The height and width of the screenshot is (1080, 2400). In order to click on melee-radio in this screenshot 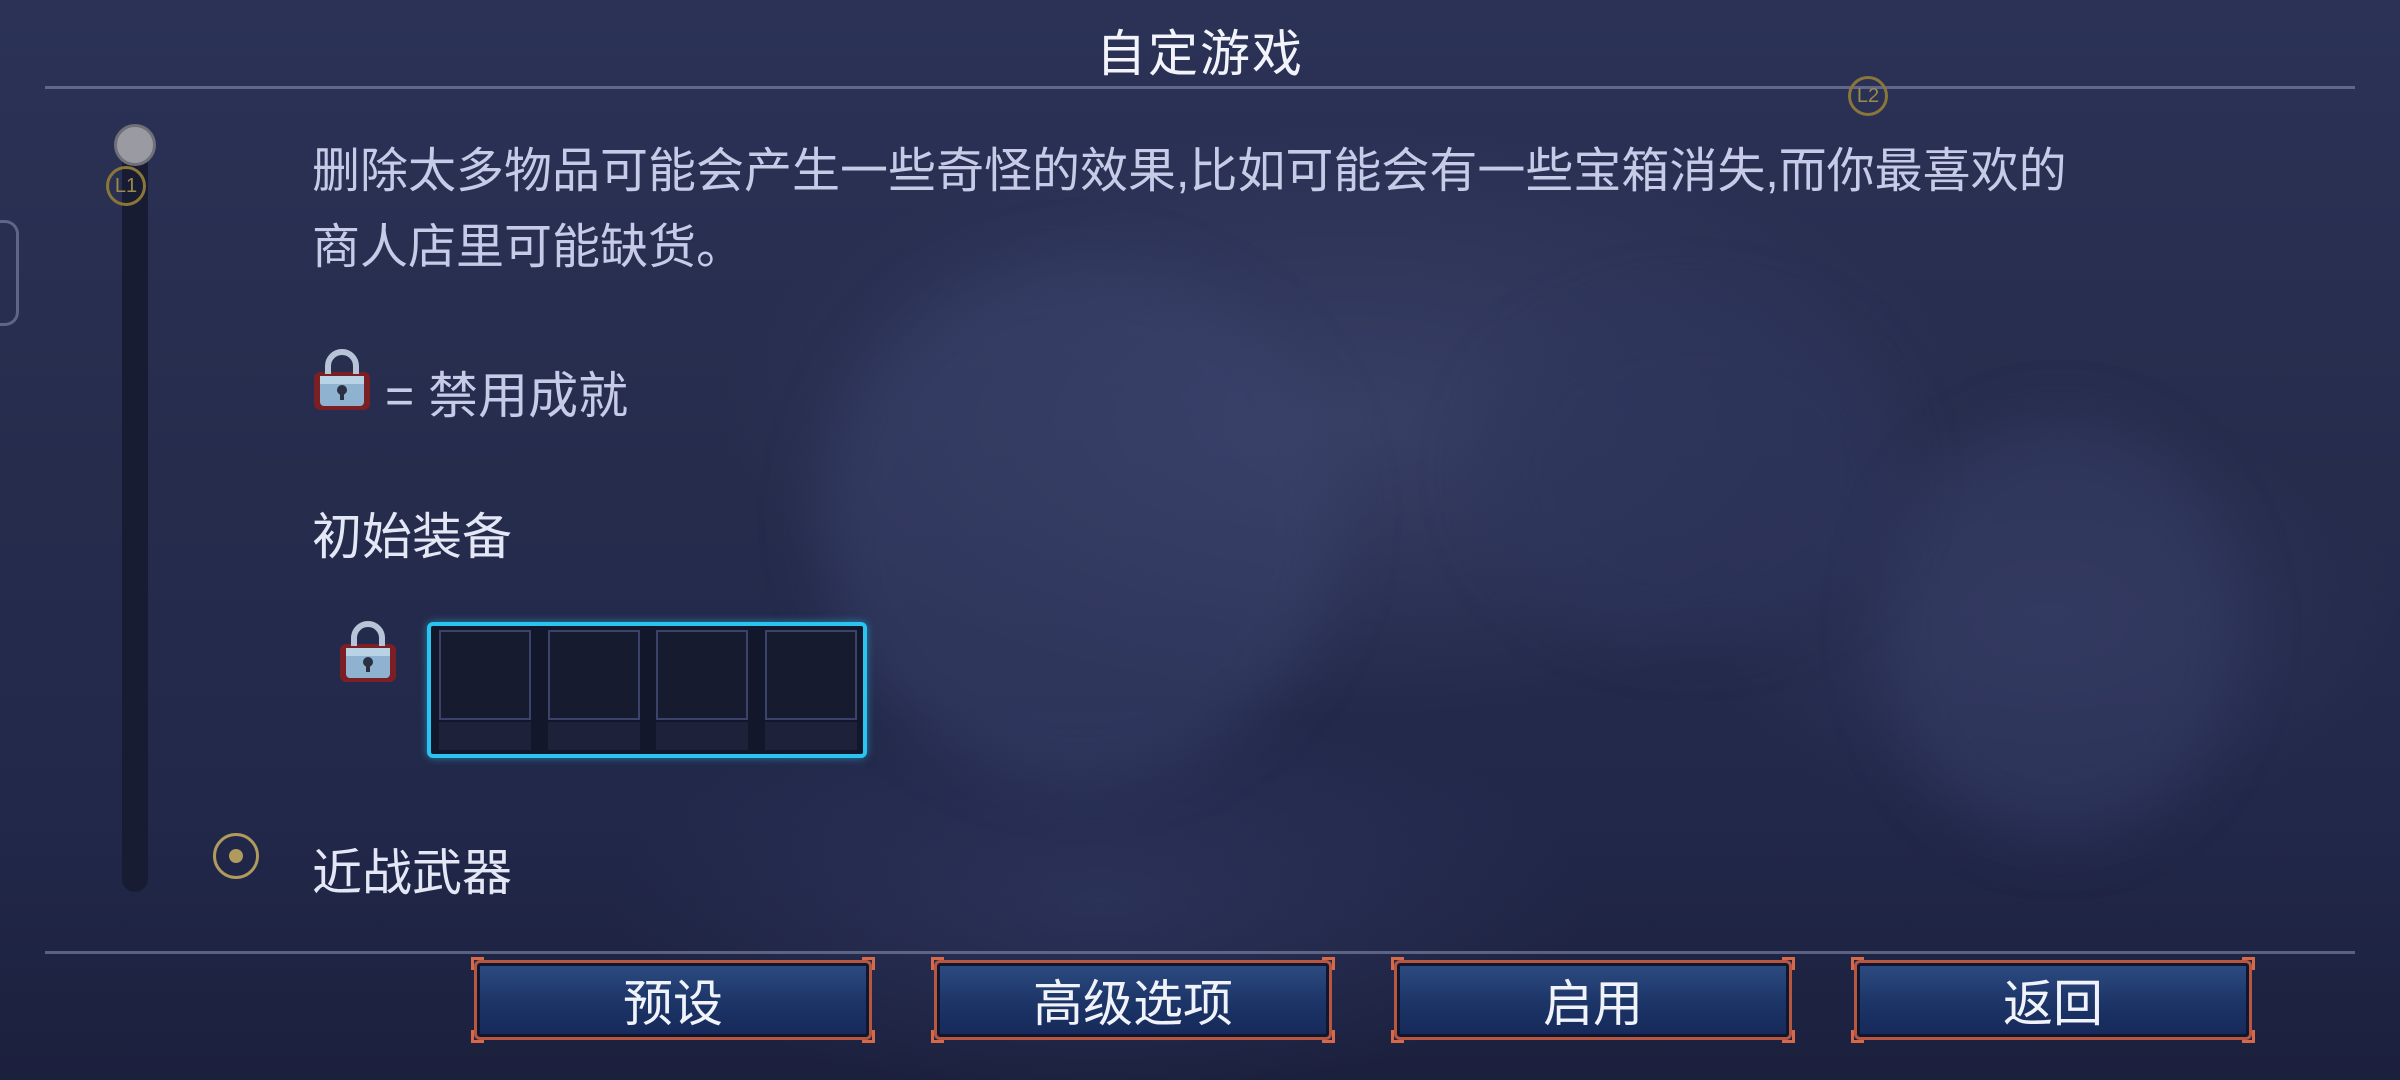, I will do `click(236, 856)`.